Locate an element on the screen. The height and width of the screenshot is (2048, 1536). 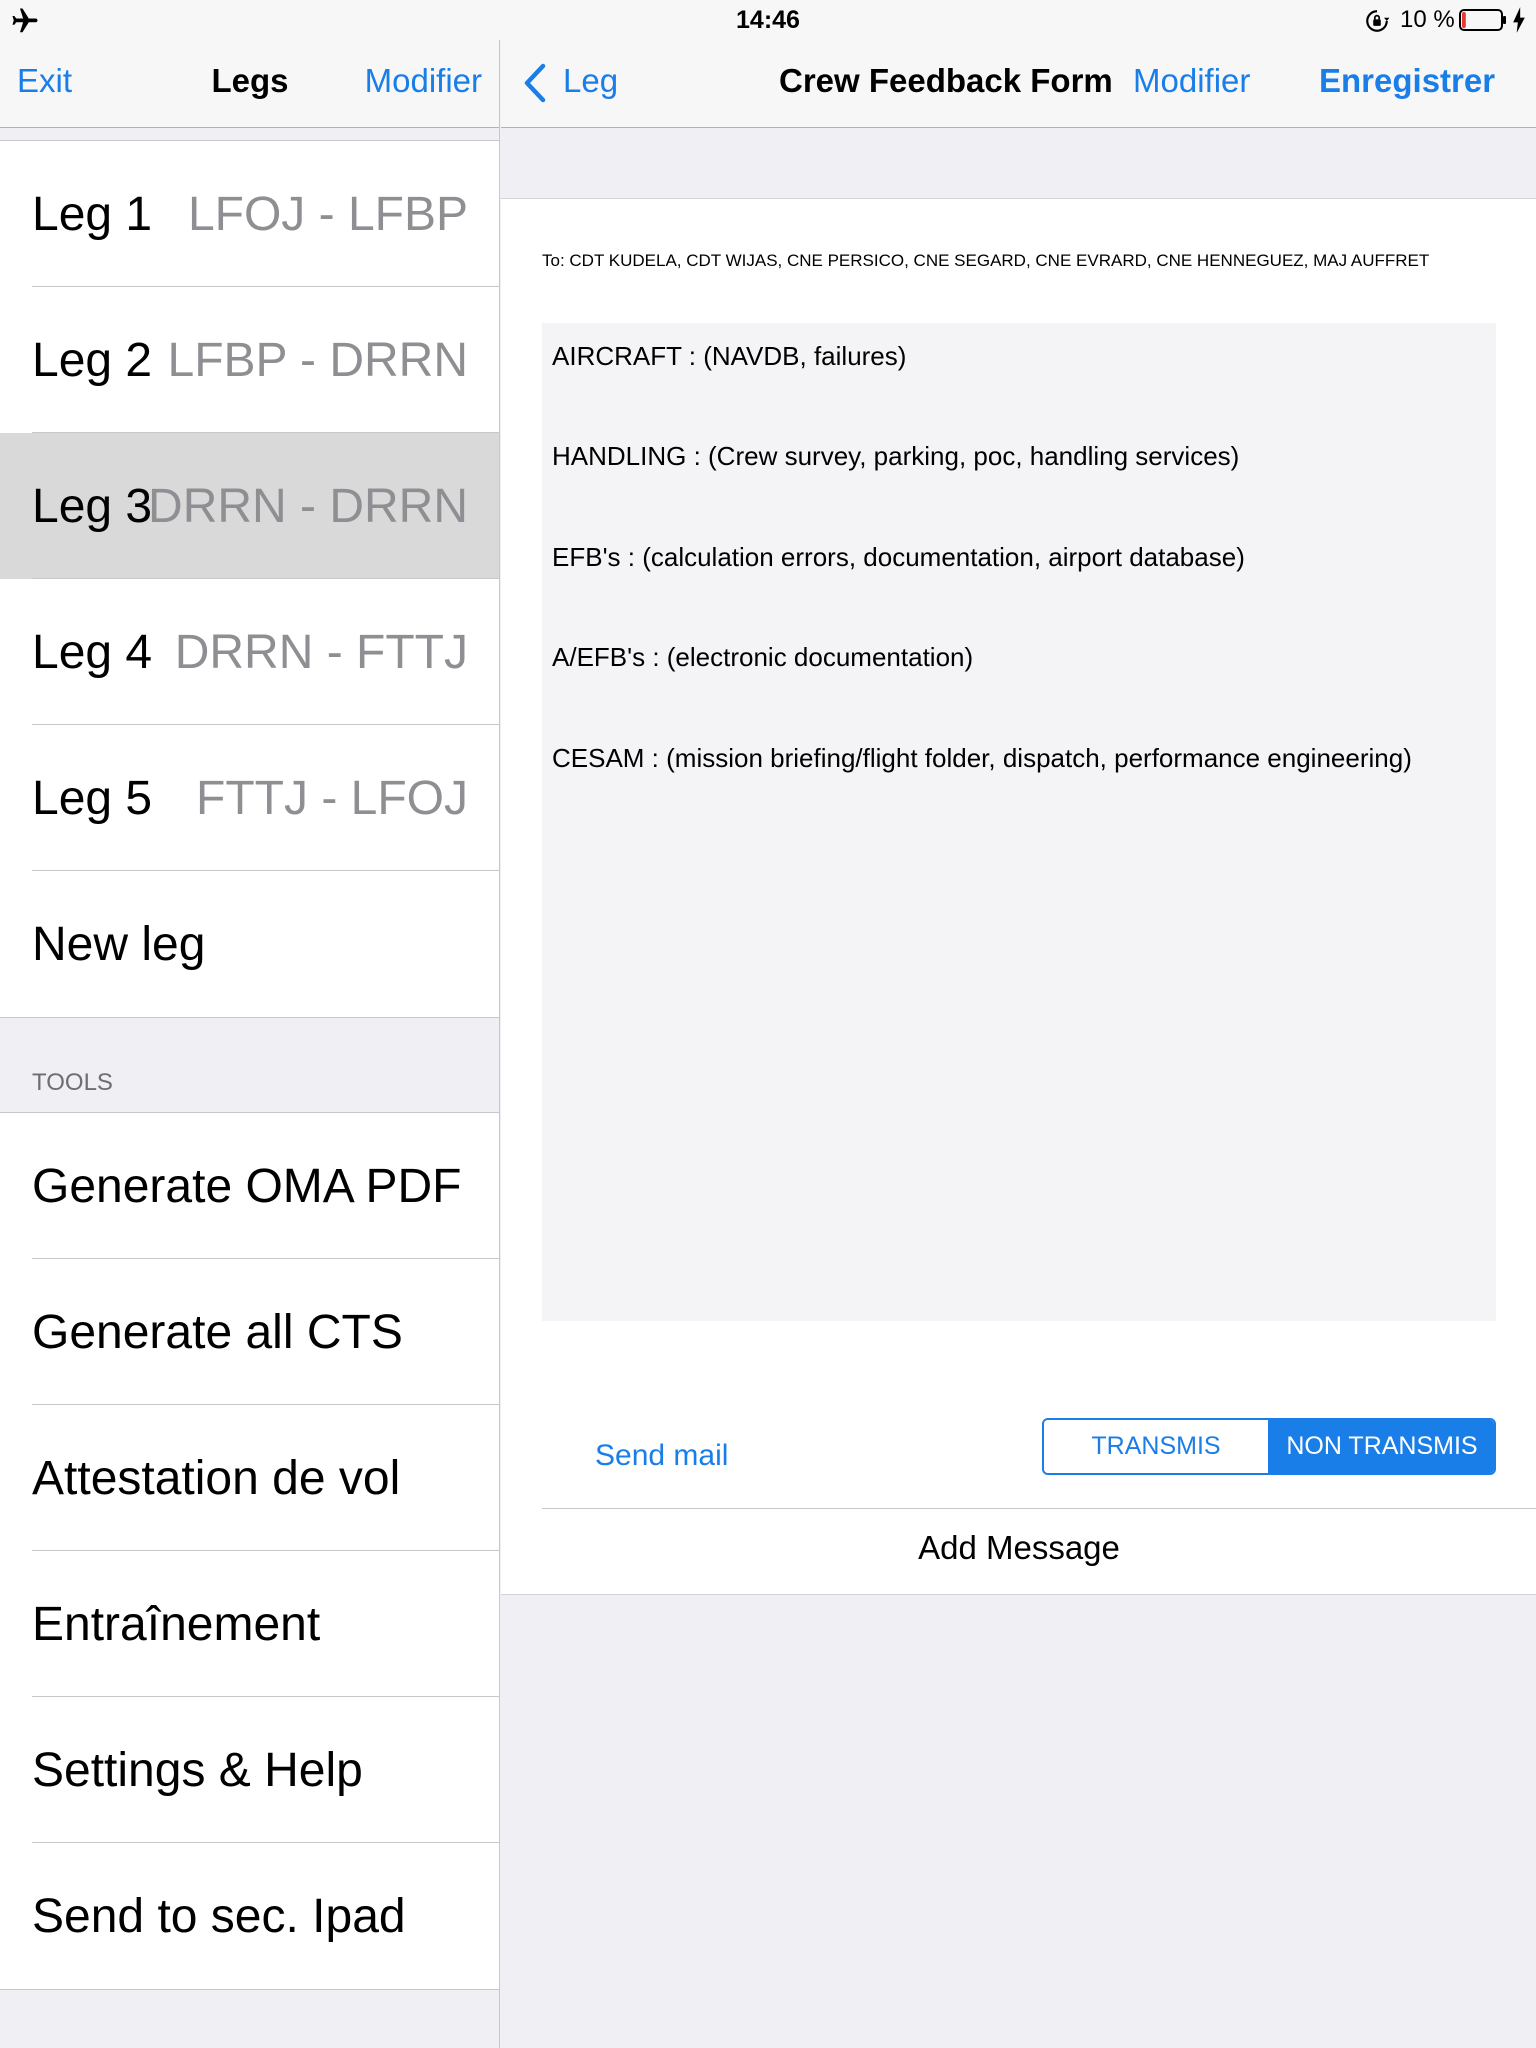
tools-section-header: TOOLS is located at coordinates (72, 1082).